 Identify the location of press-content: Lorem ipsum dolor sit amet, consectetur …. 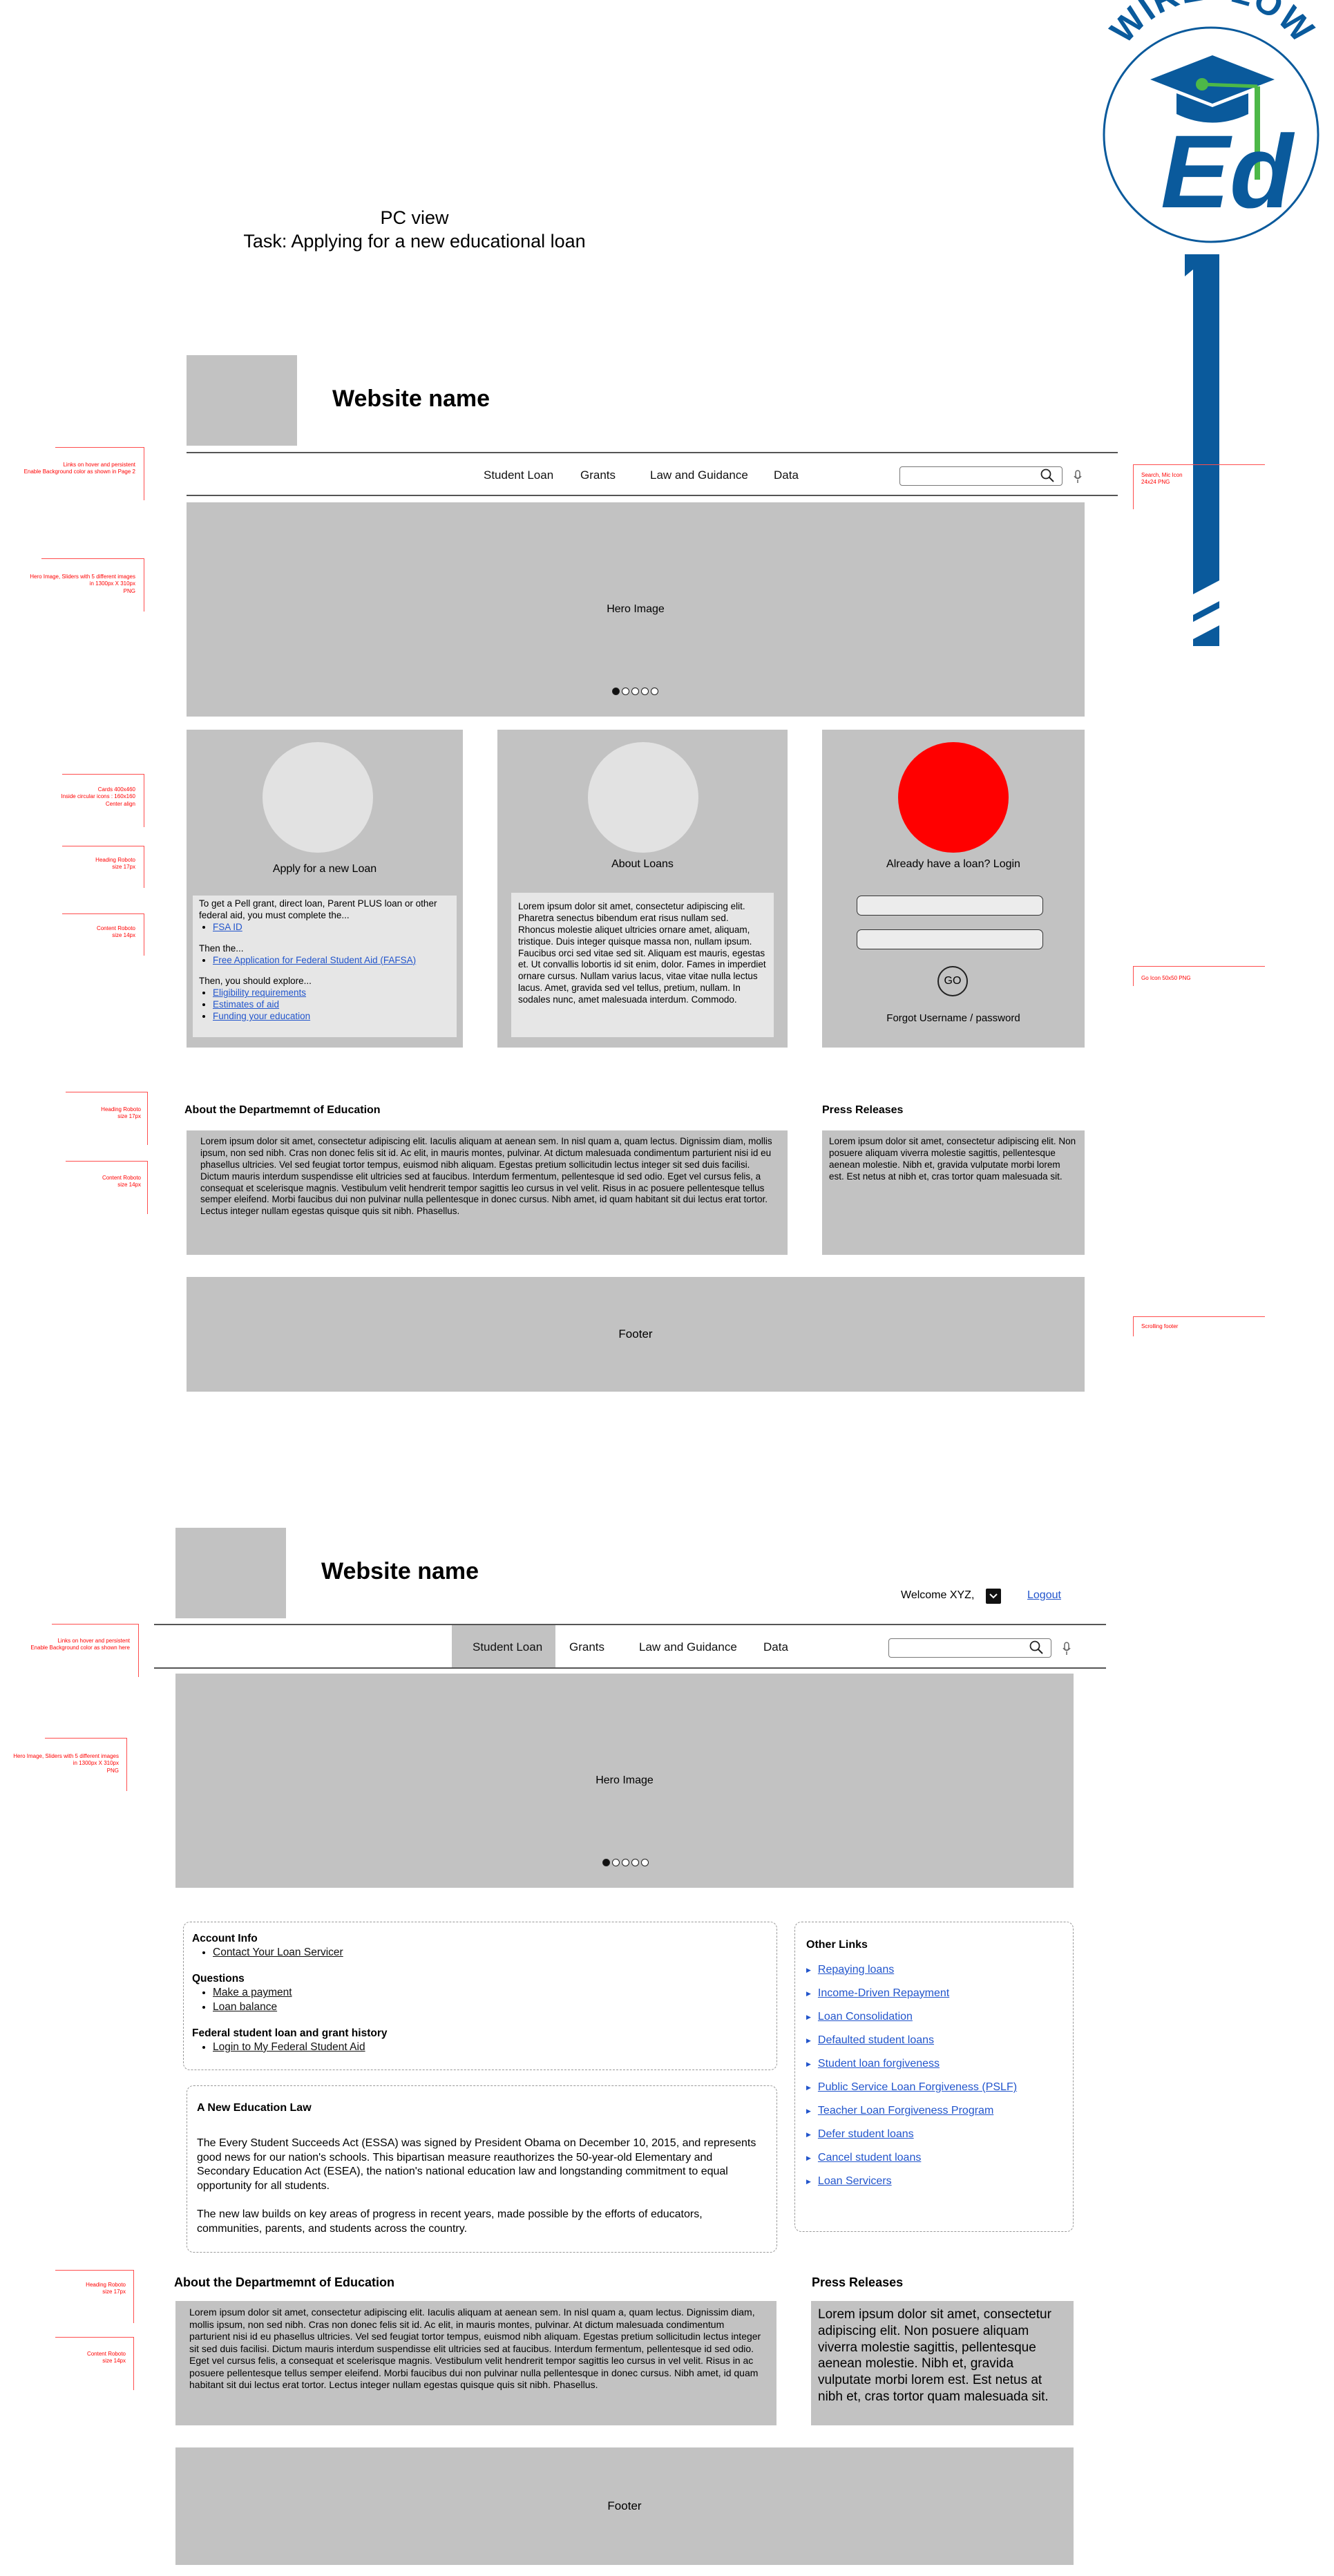
(942, 2363).